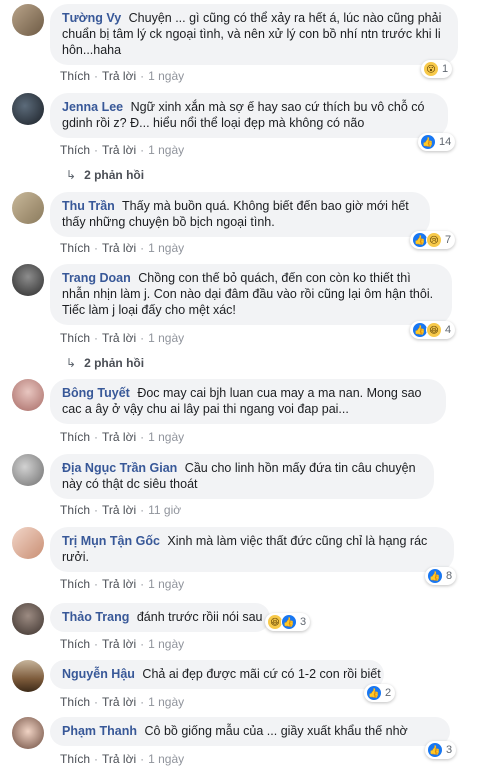 Image resolution: width=491 pixels, height=777 pixels. Describe the element at coordinates (91, 18) in the screenshot. I see `comment-author: Tường Vy` at that location.